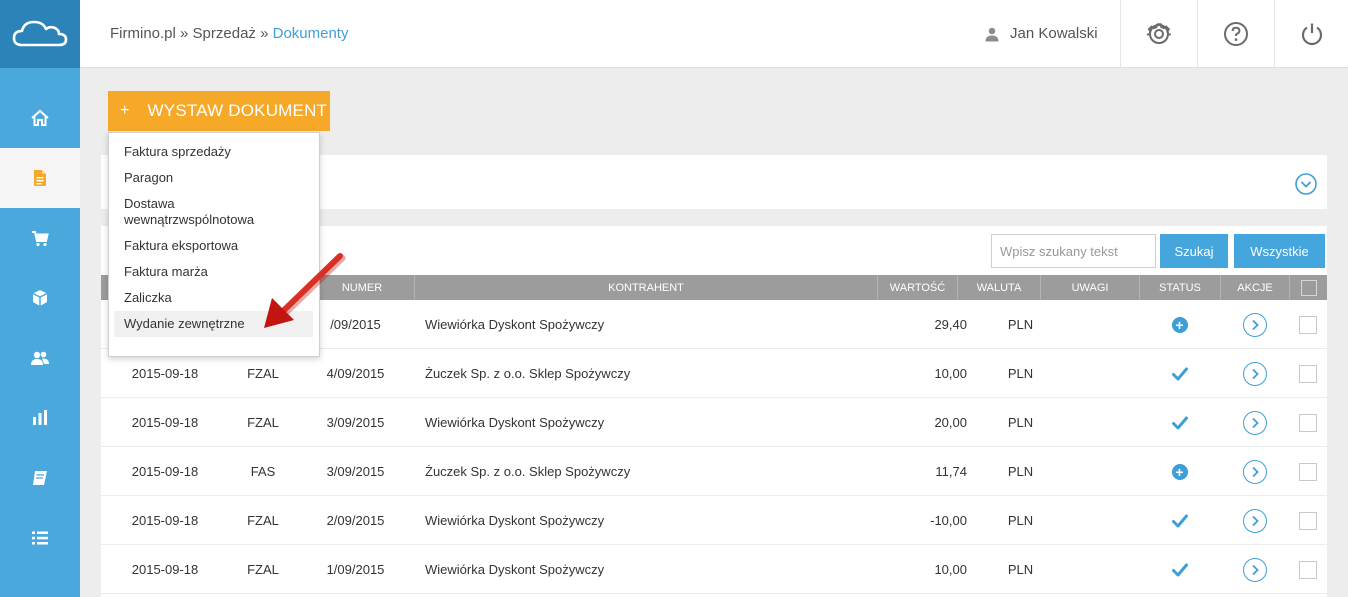  I want to click on dropdown-item-receipt: Paragon, so click(213, 178).